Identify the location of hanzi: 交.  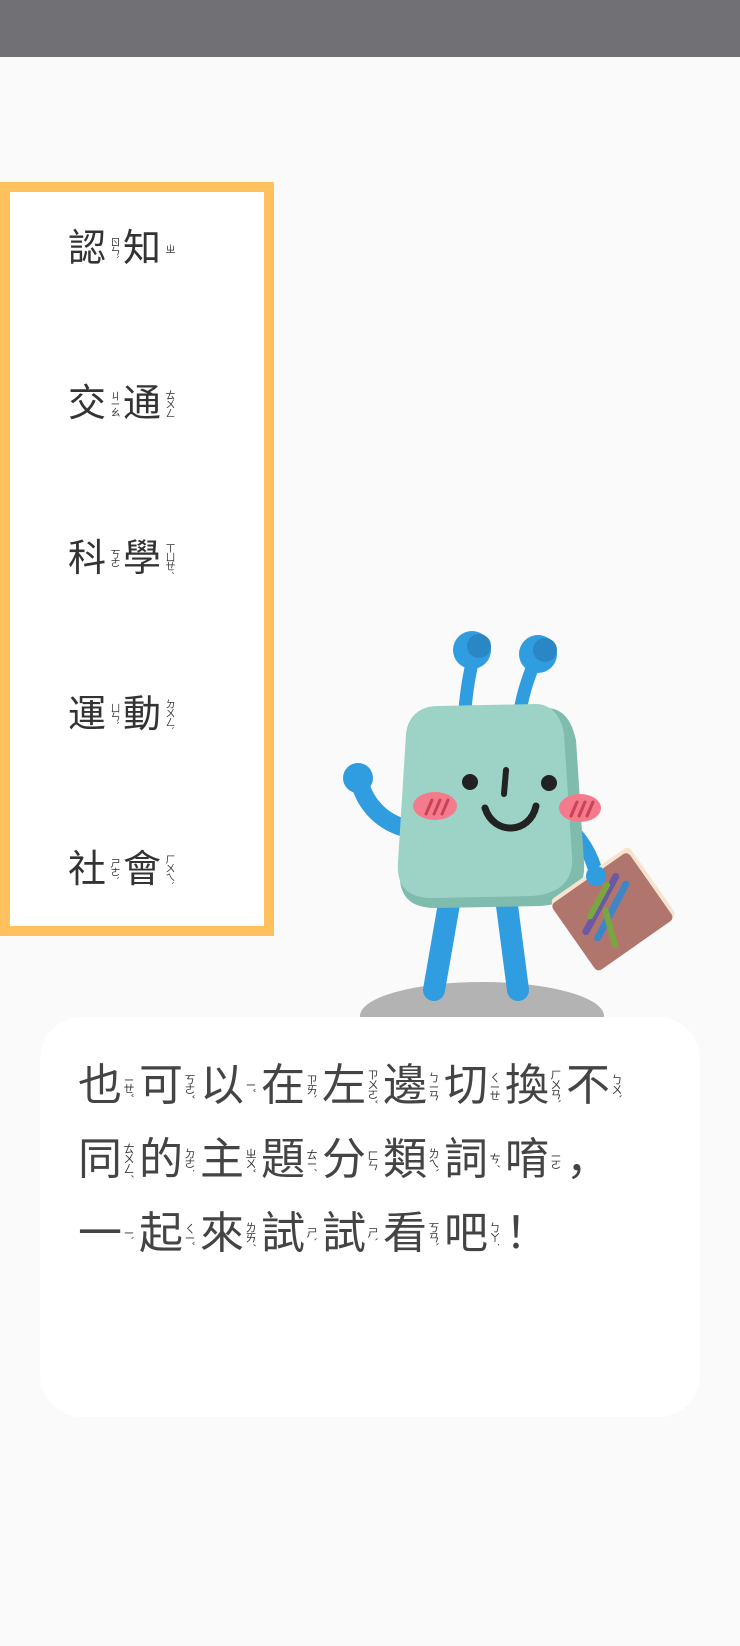
(87, 403).